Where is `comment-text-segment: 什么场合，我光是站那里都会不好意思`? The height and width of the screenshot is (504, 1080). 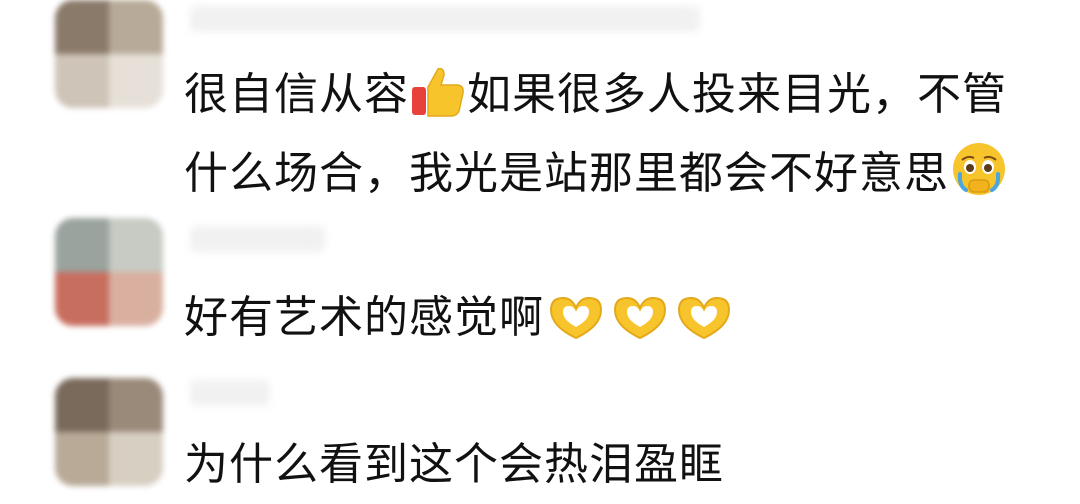 comment-text-segment: 什么场合，我光是站那里都会不好意思 is located at coordinates (566, 173).